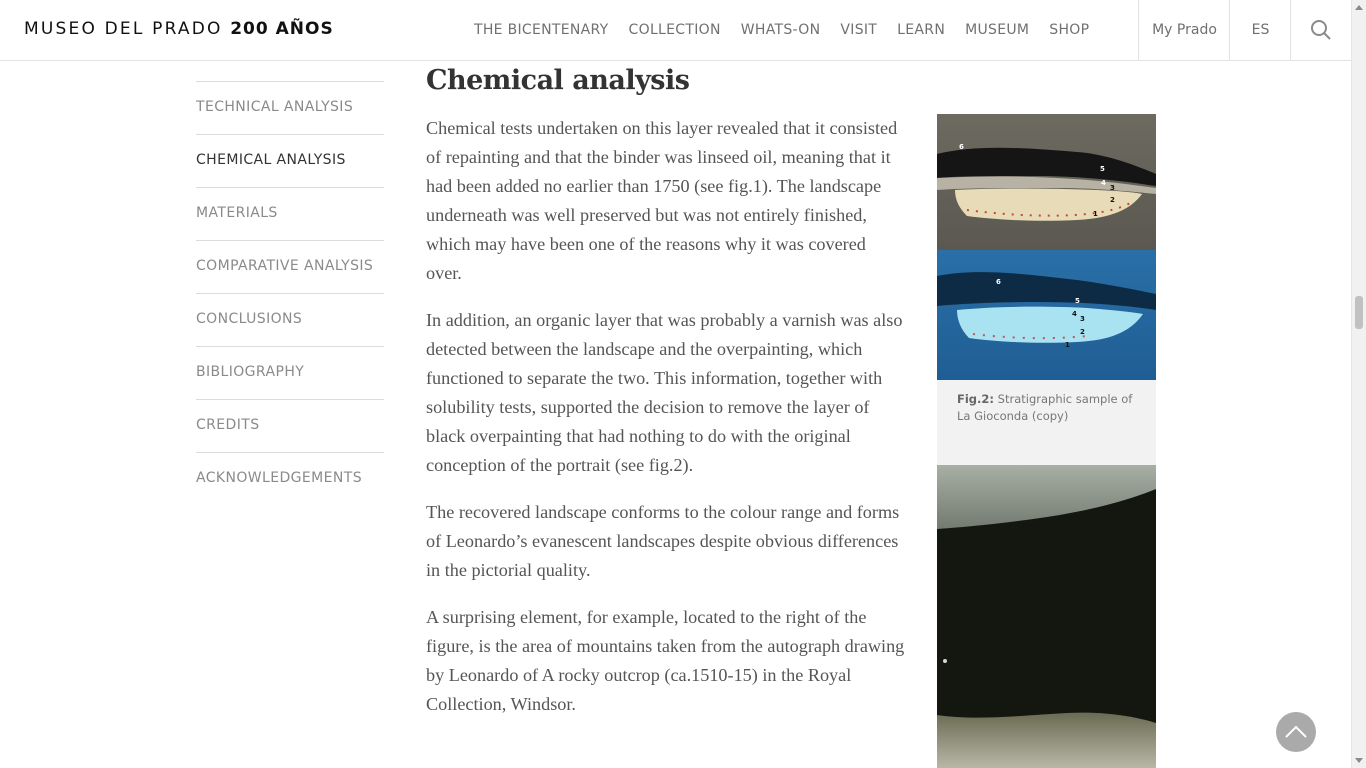 Image resolution: width=1366 pixels, height=768 pixels. Describe the element at coordinates (282, 29) in the screenshot. I see `logo-anniversary: 200 AÑOS` at that location.